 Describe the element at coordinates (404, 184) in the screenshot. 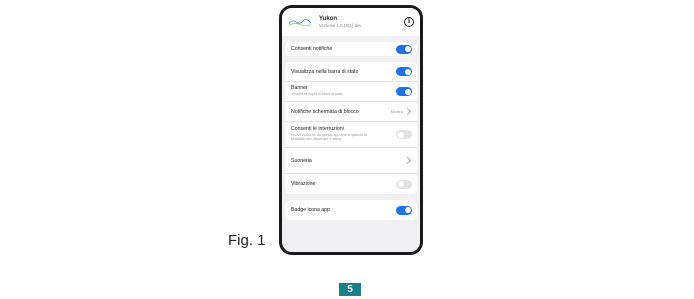

I see `vibration-toggle` at that location.